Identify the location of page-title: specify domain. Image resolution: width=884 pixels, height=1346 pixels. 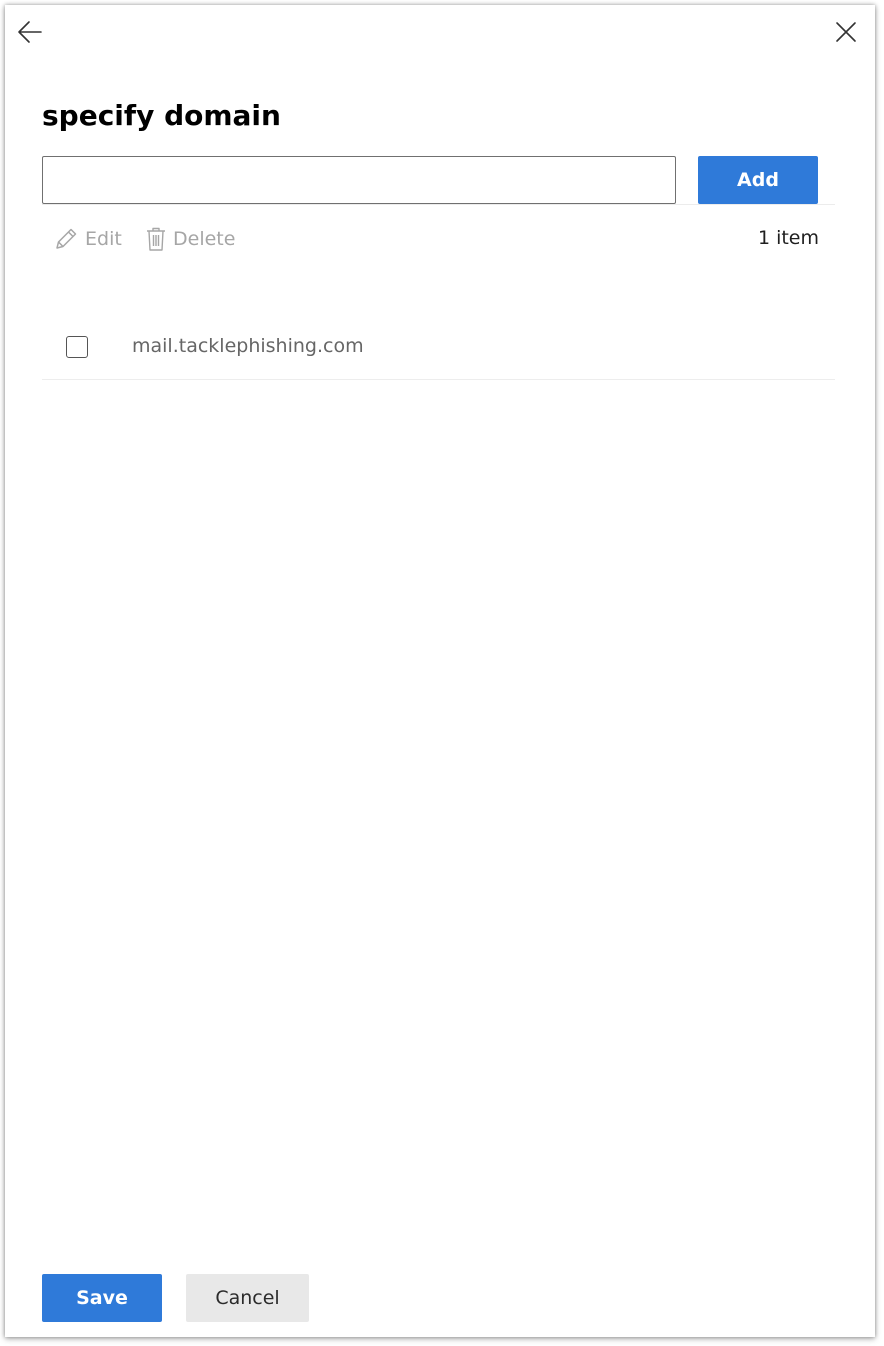
(161, 115).